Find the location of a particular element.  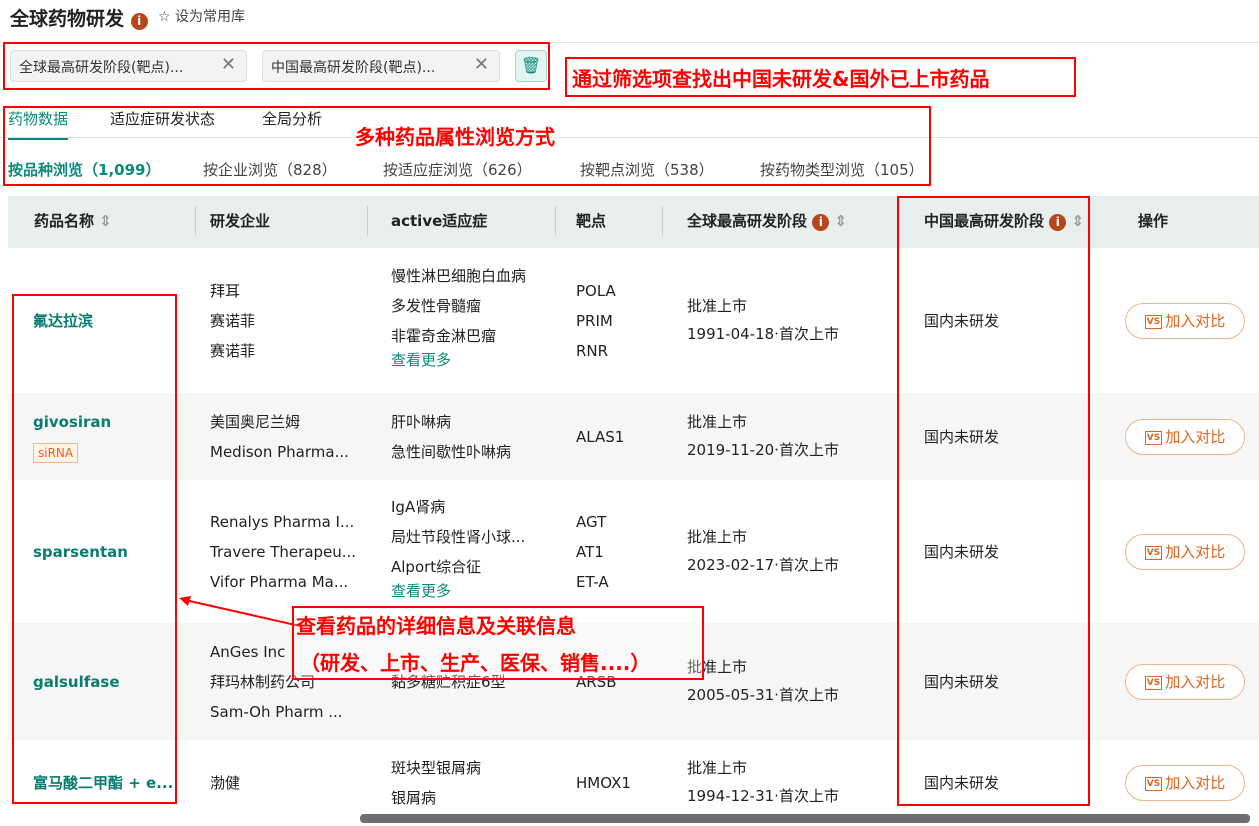

companies-item: 拜耳 is located at coordinates (225, 290).